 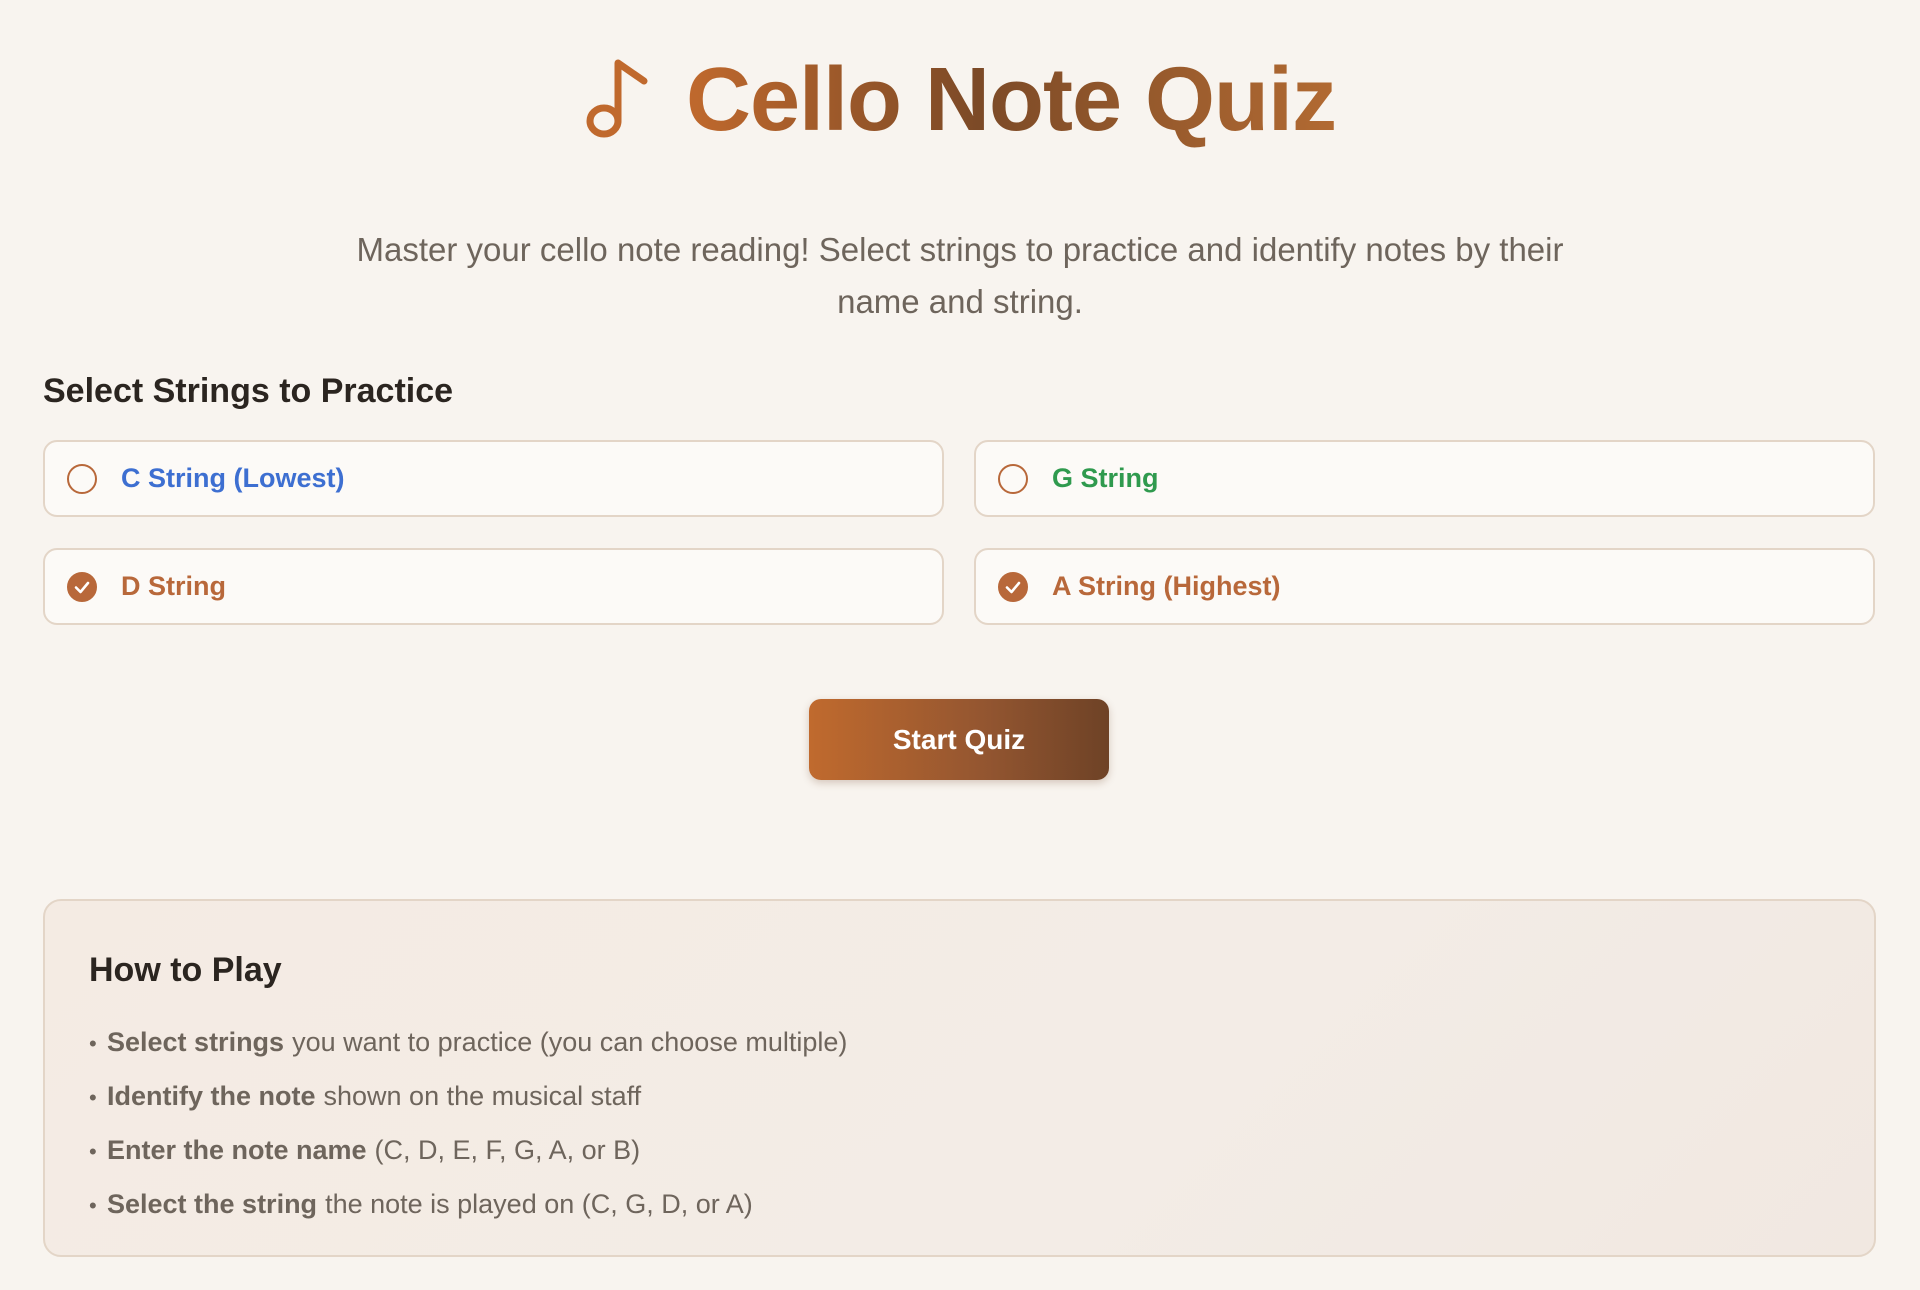 What do you see at coordinates (1011, 99) in the screenshot?
I see `page-title: Cello Note Quiz` at bounding box center [1011, 99].